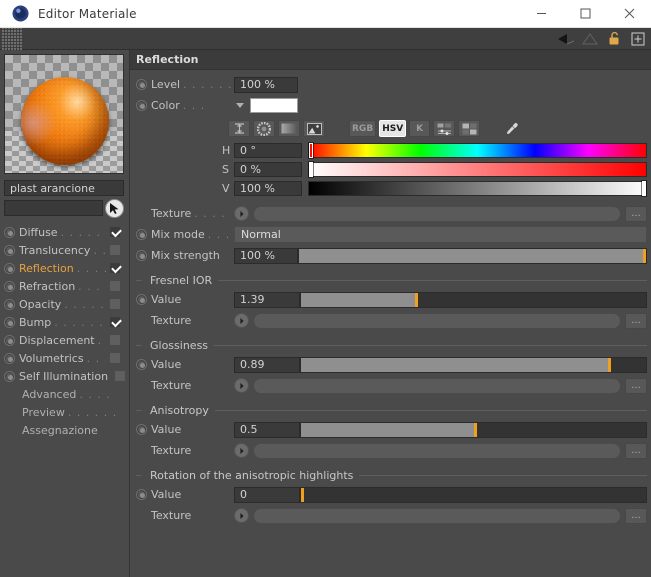 Image resolution: width=651 pixels, height=577 pixels. I want to click on value-input: 100 %, so click(268, 188).